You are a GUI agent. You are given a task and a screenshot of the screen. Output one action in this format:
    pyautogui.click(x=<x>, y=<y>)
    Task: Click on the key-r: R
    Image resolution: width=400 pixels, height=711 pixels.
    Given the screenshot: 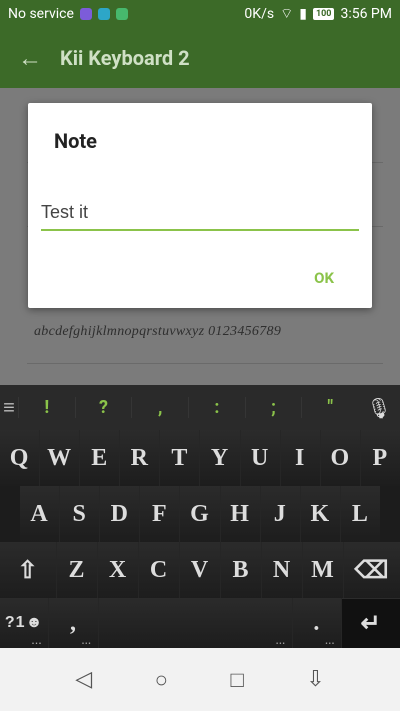 What is the action you would take?
    pyautogui.click(x=140, y=458)
    